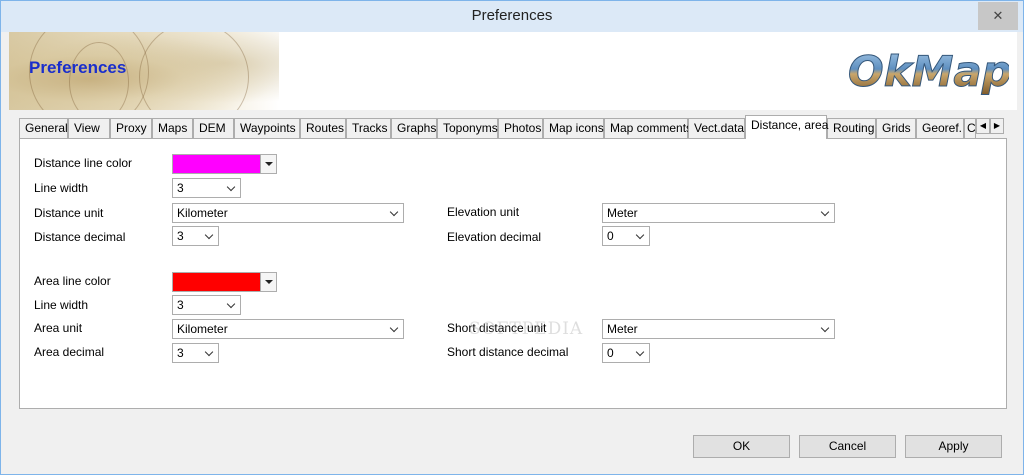 This screenshot has width=1024, height=475. Describe the element at coordinates (983, 126) in the screenshot. I see `tab-scroll-left-icon: ◀` at that location.